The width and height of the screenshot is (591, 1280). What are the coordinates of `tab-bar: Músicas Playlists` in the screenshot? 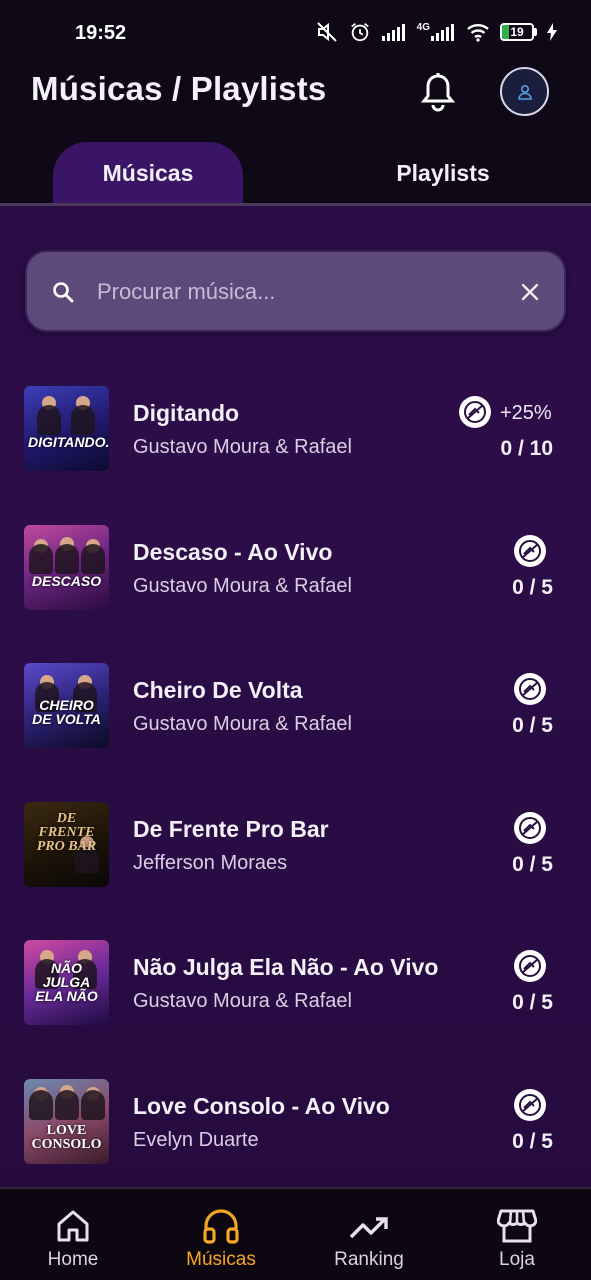 It's located at (295, 174).